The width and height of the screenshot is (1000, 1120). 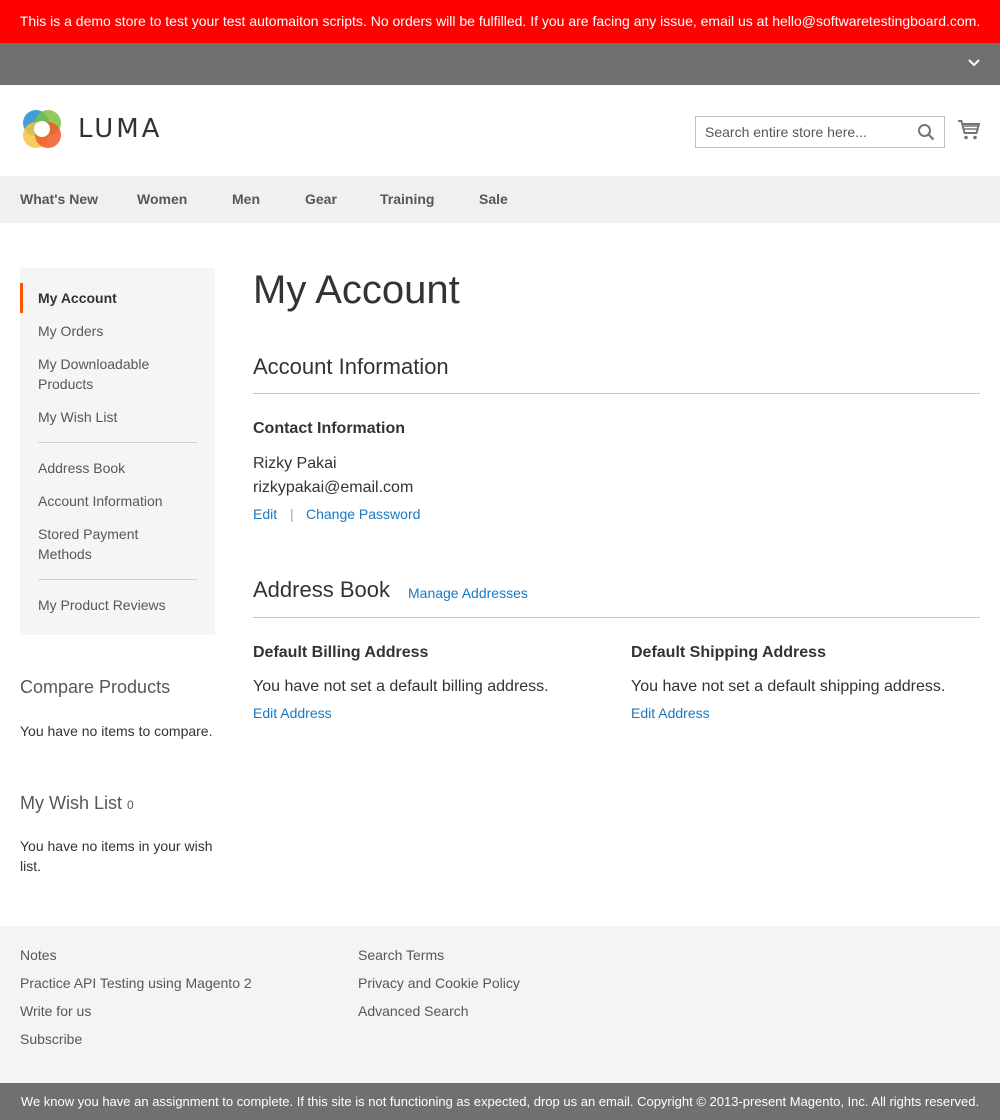 I want to click on search-icon, so click(x=926, y=132).